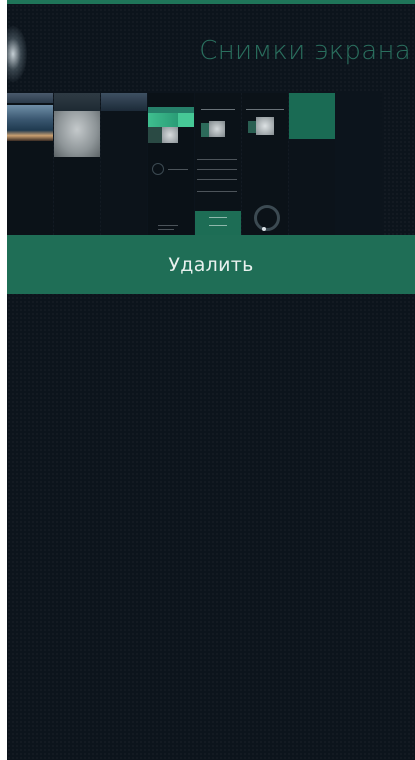 The width and height of the screenshot is (415, 760). I want to click on delete-label: Удалить, so click(211, 264).